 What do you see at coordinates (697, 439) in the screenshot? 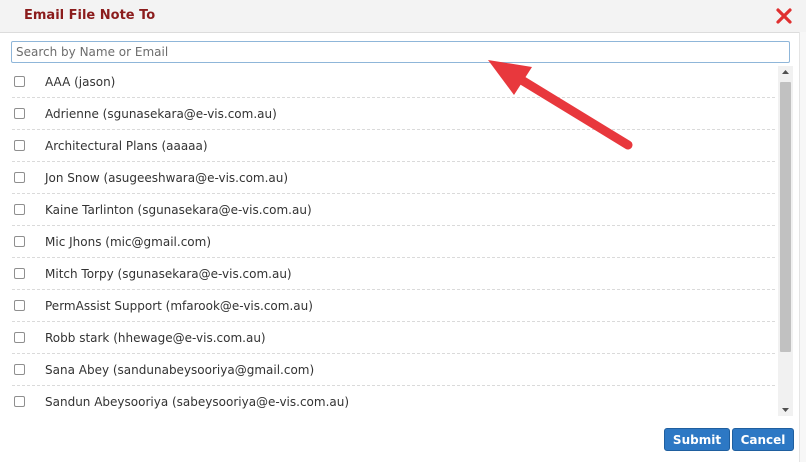
I see `submit-button: Submit` at bounding box center [697, 439].